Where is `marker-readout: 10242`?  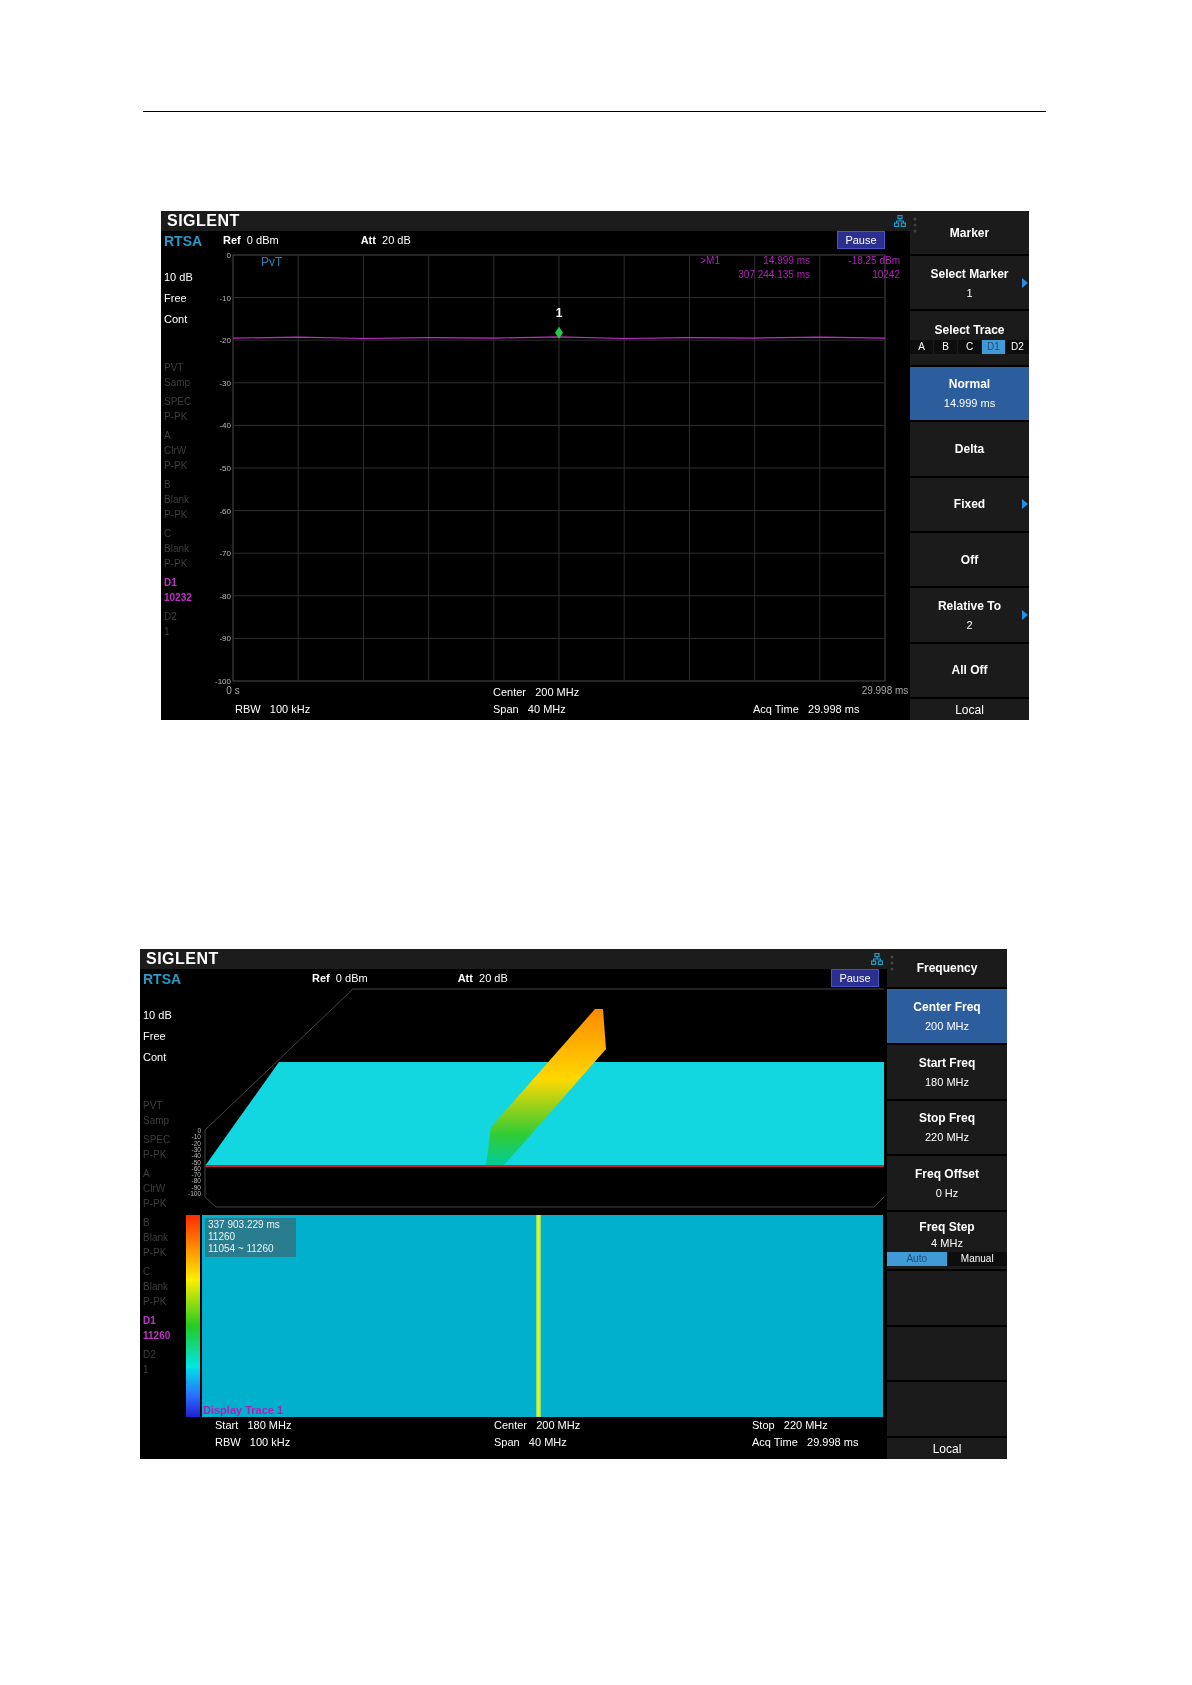 marker-readout: 10242 is located at coordinates (885, 274).